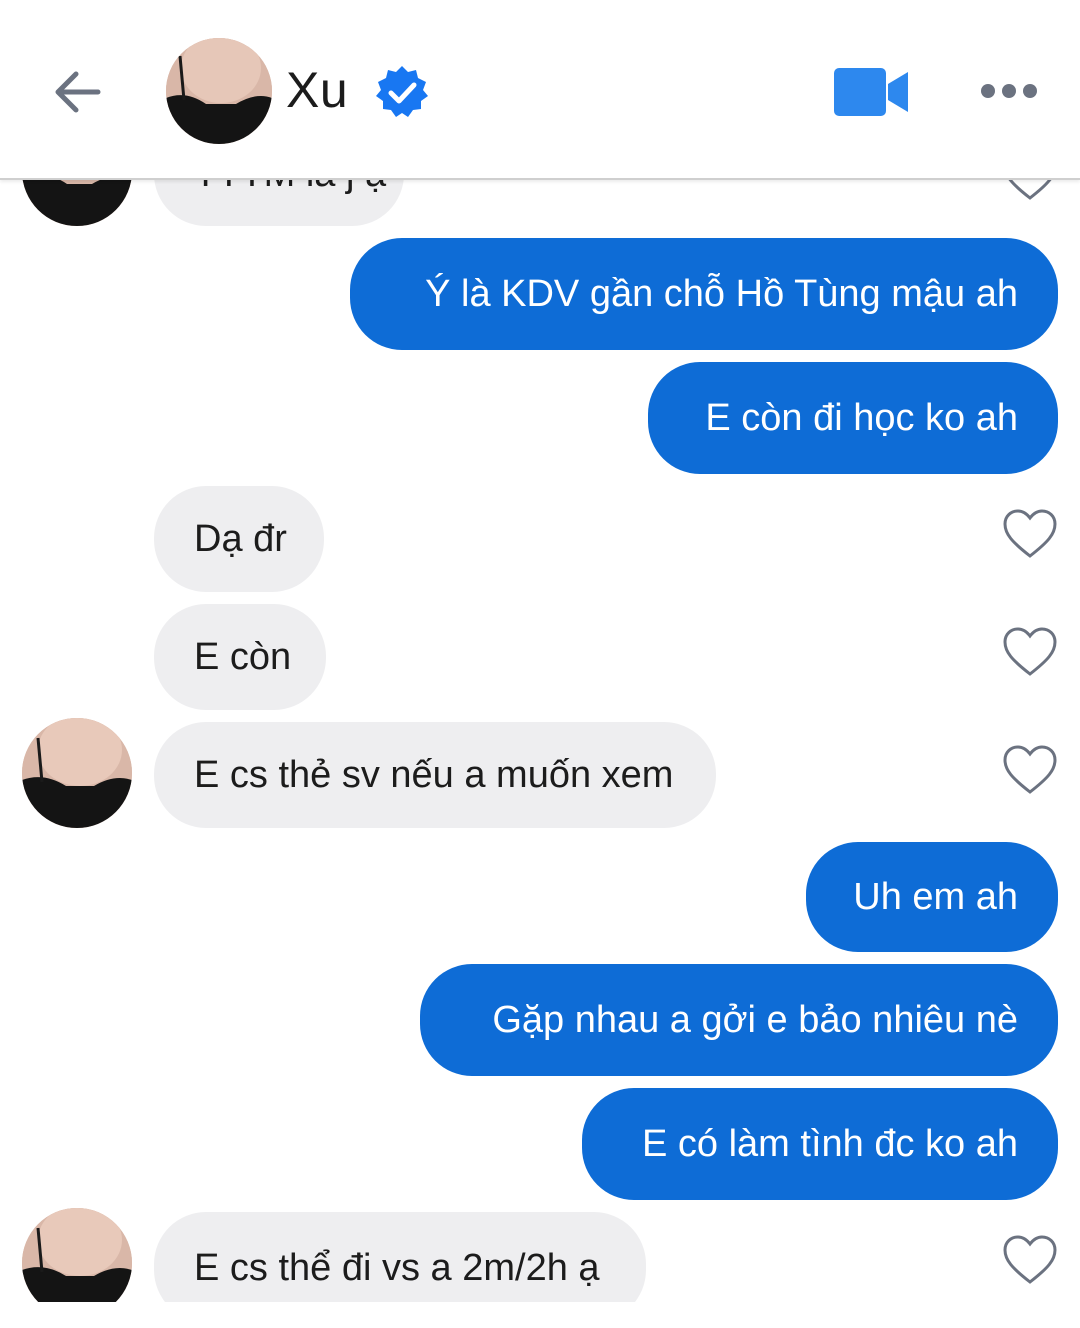  Describe the element at coordinates (755, 1020) in the screenshot. I see `message-text: Gặp nhau a gởi e bảo nhiêu nè` at that location.